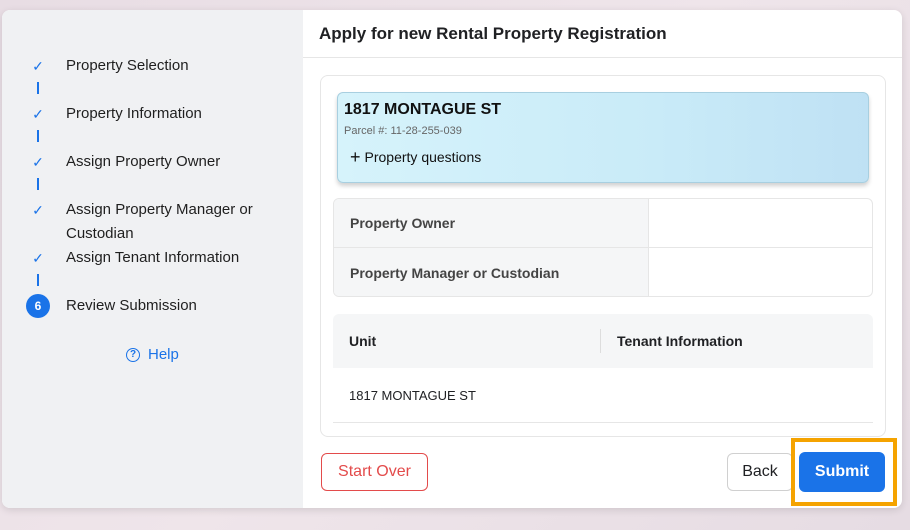 This screenshot has height=530, width=910. What do you see at coordinates (131, 305) in the screenshot?
I see `step-label: Review Submission` at bounding box center [131, 305].